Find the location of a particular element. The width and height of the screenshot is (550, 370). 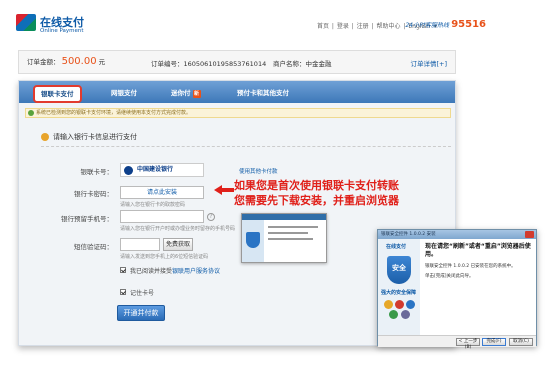

dialog-installed-text: 银联安全控件 1.0.0.2 已安装在您的系统中。 is located at coordinates (470, 266).